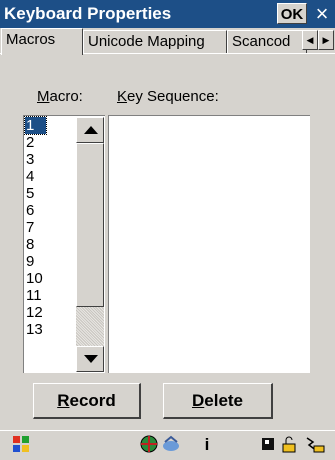 The image size is (335, 460). What do you see at coordinates (60, 96) in the screenshot?
I see `macro-label: Macro:` at bounding box center [60, 96].